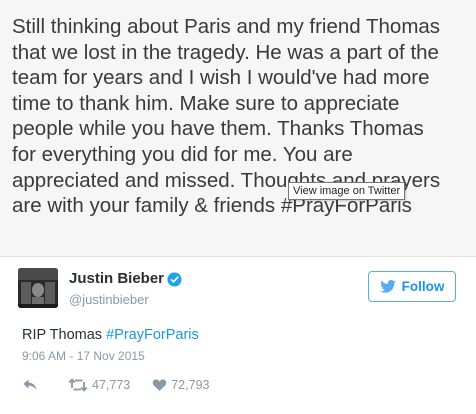  I want to click on twitter-bird-icon, so click(387, 286).